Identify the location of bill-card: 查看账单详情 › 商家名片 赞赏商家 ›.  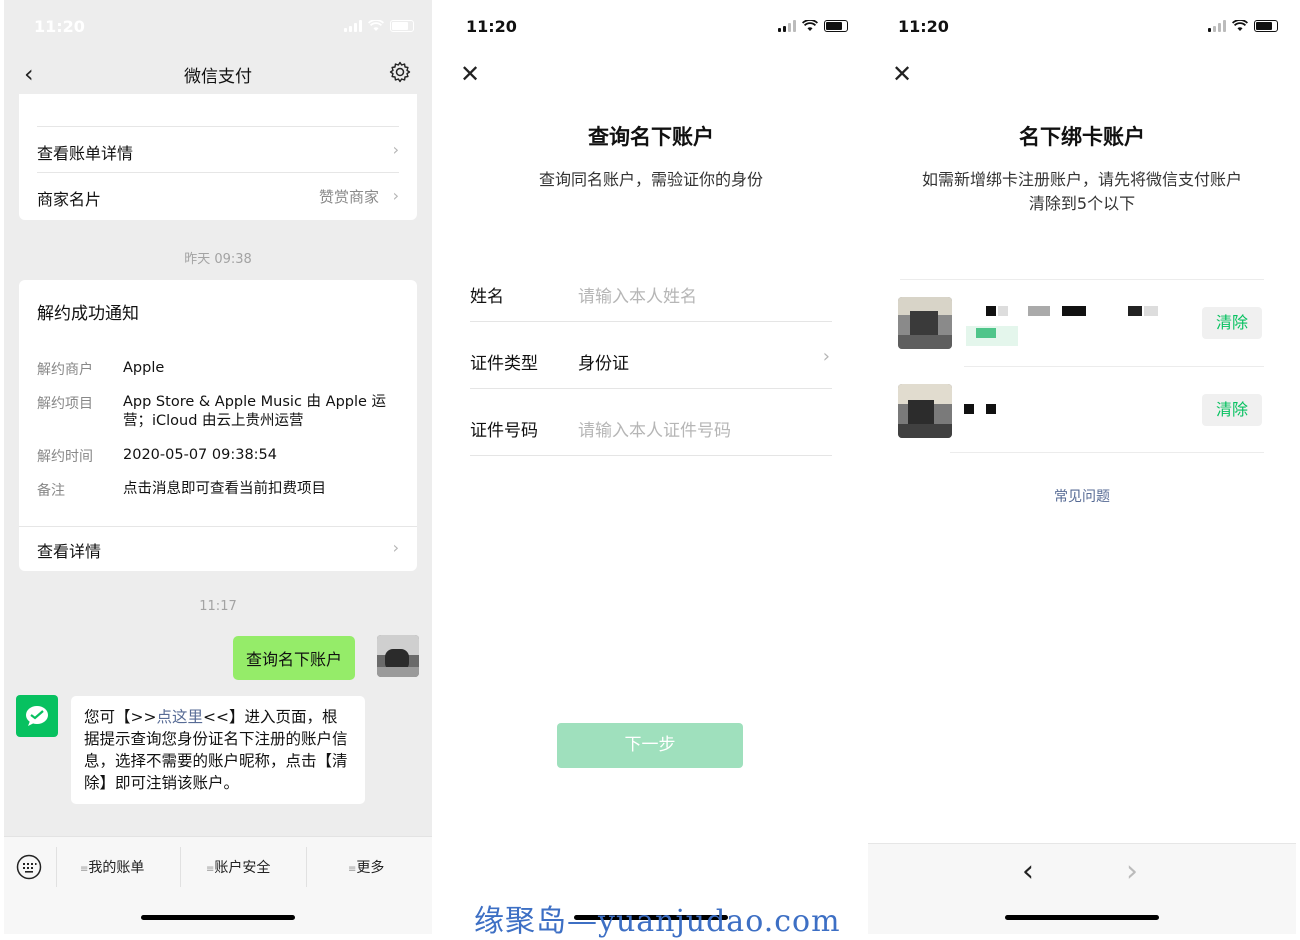
(218, 157).